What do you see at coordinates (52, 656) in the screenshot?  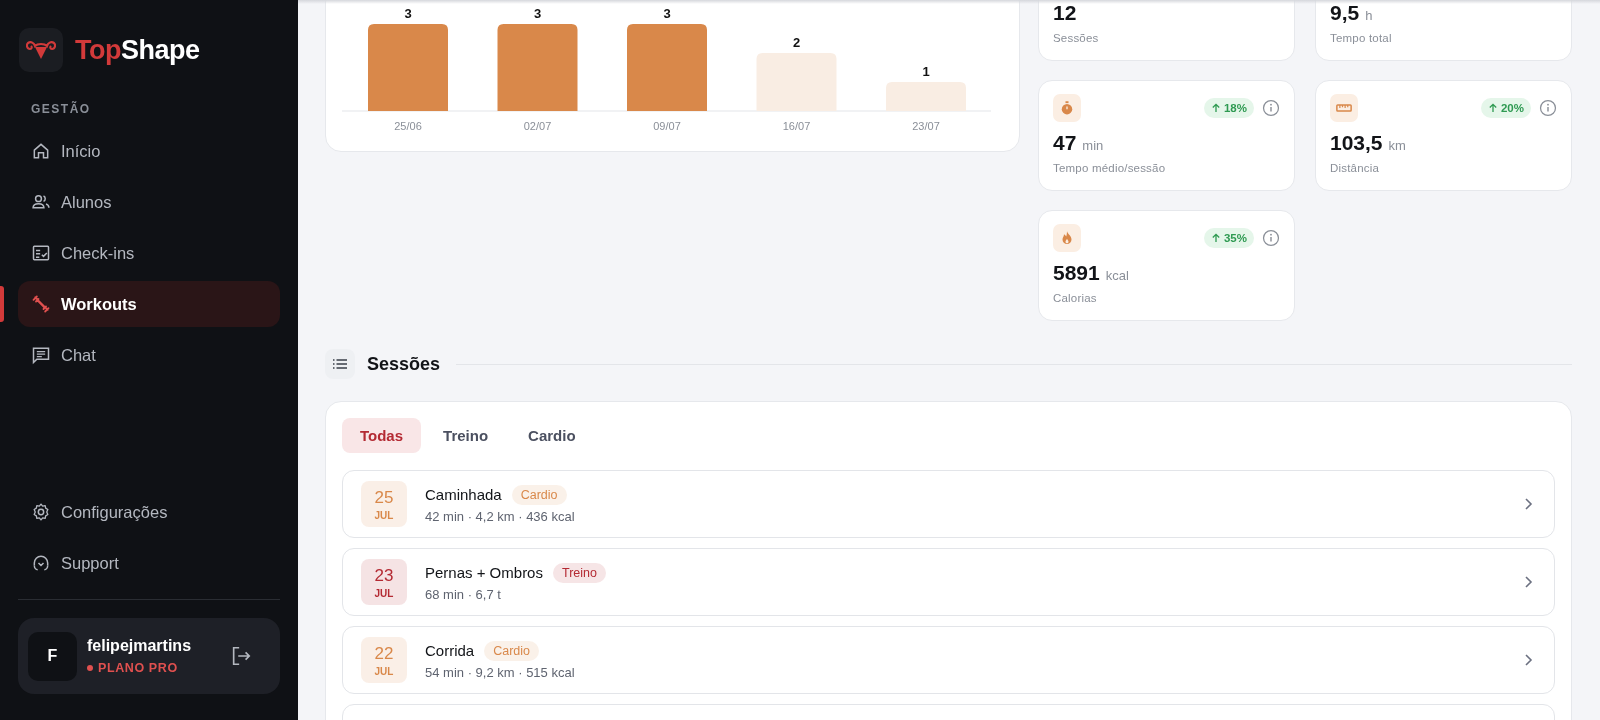 I see `avatar: F` at bounding box center [52, 656].